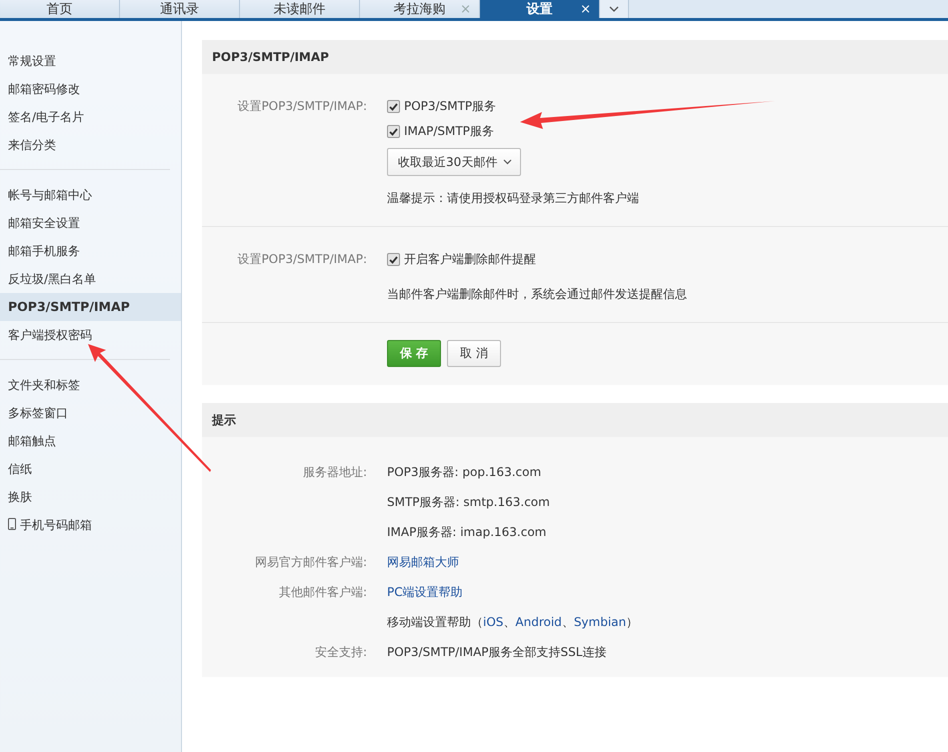 This screenshot has width=948, height=752. I want to click on sidebar-item: 来信分类, so click(90, 145).